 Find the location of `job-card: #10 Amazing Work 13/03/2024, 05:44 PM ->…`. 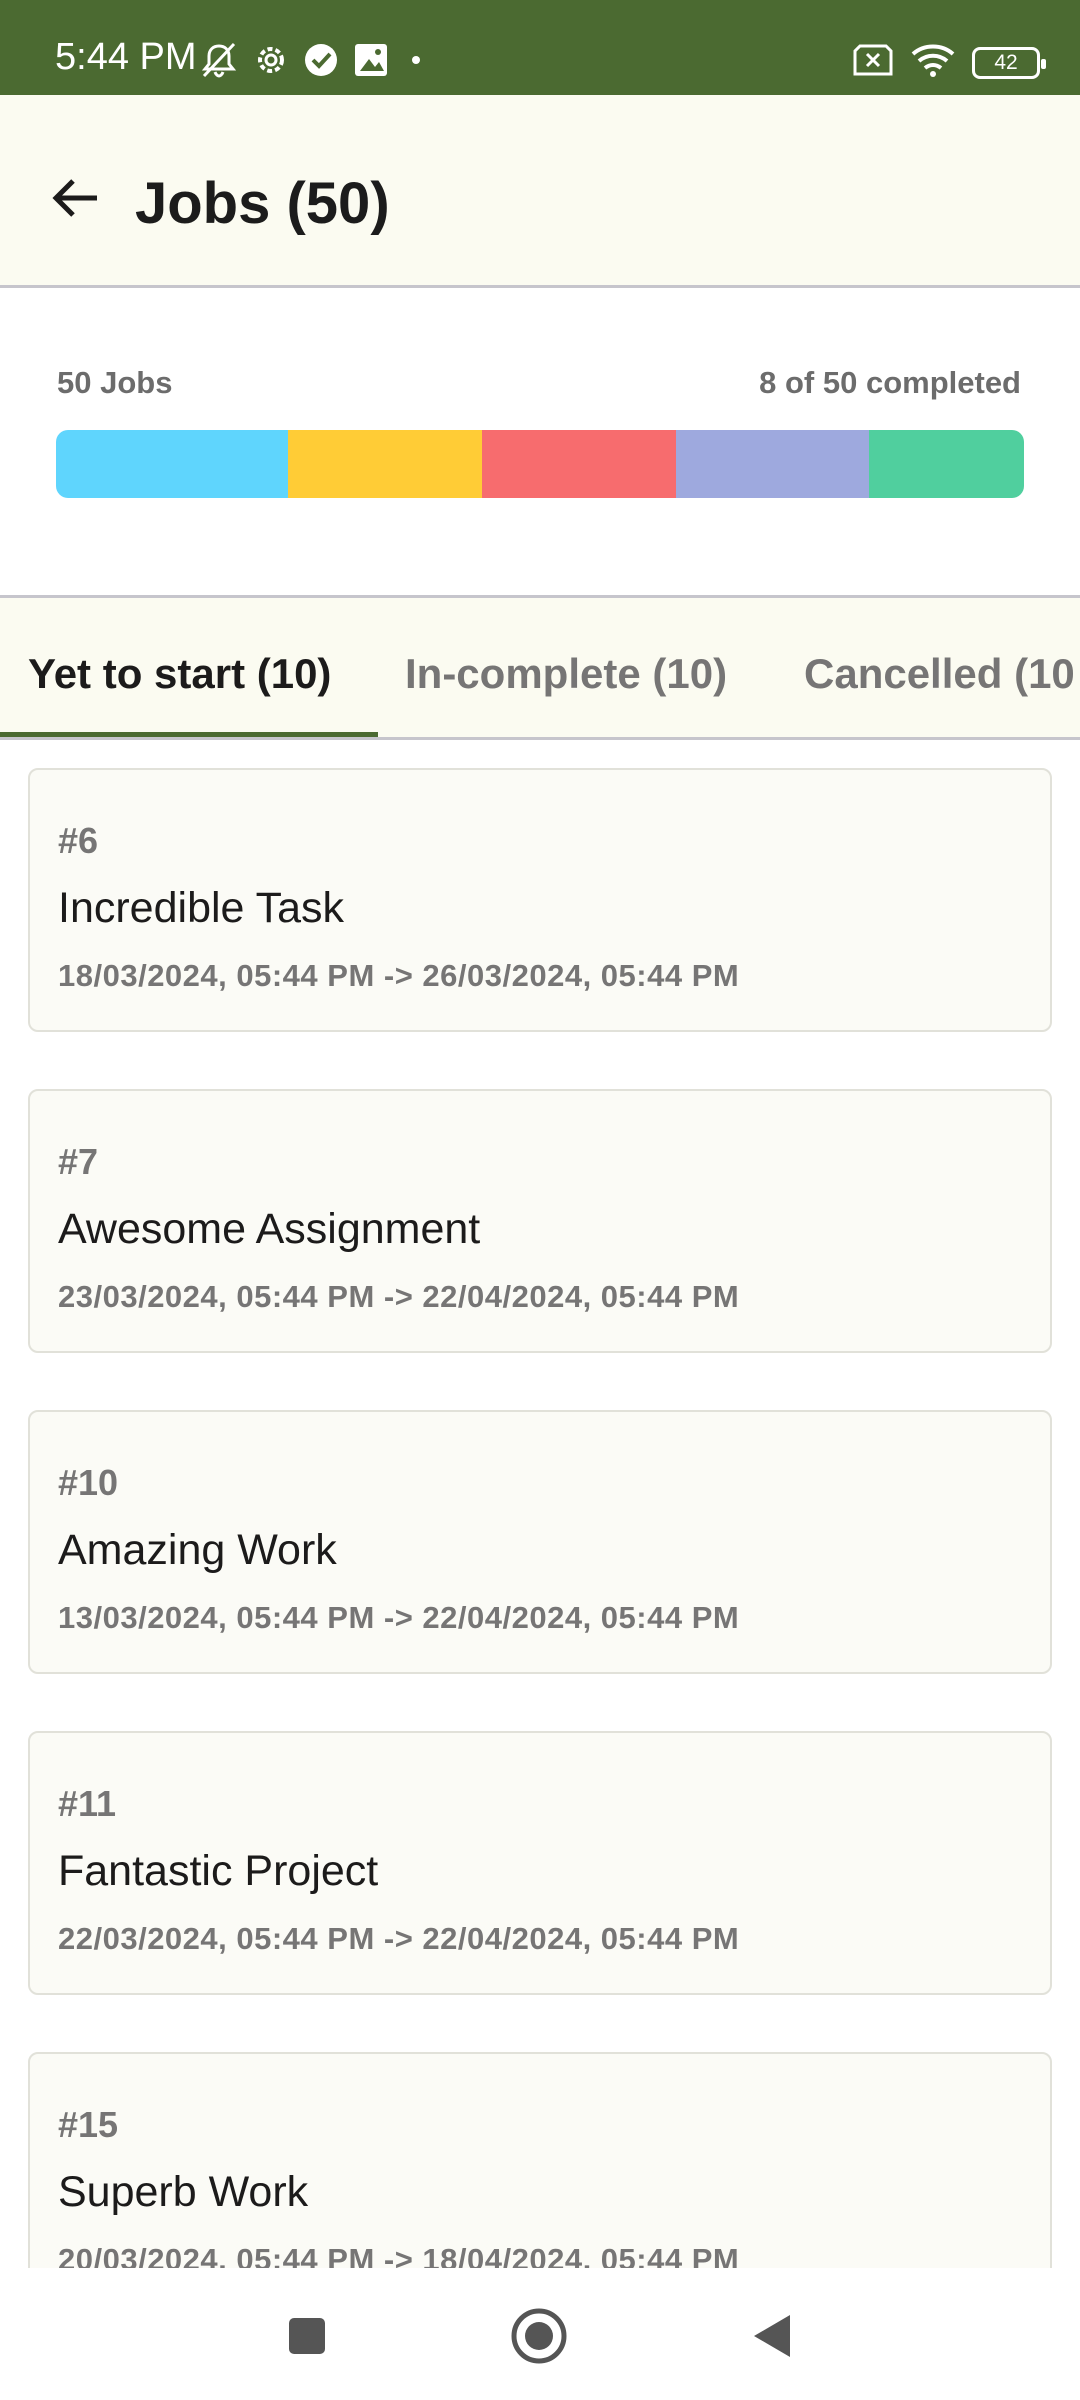

job-card: #10 Amazing Work 13/03/2024, 05:44 PM ->… is located at coordinates (540, 1542).